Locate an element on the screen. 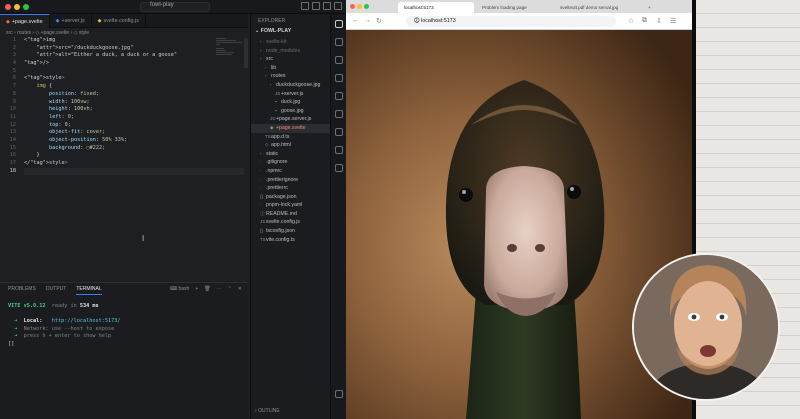 The width and height of the screenshot is (800, 419). tree-item: {} package.json is located at coordinates (291, 197).